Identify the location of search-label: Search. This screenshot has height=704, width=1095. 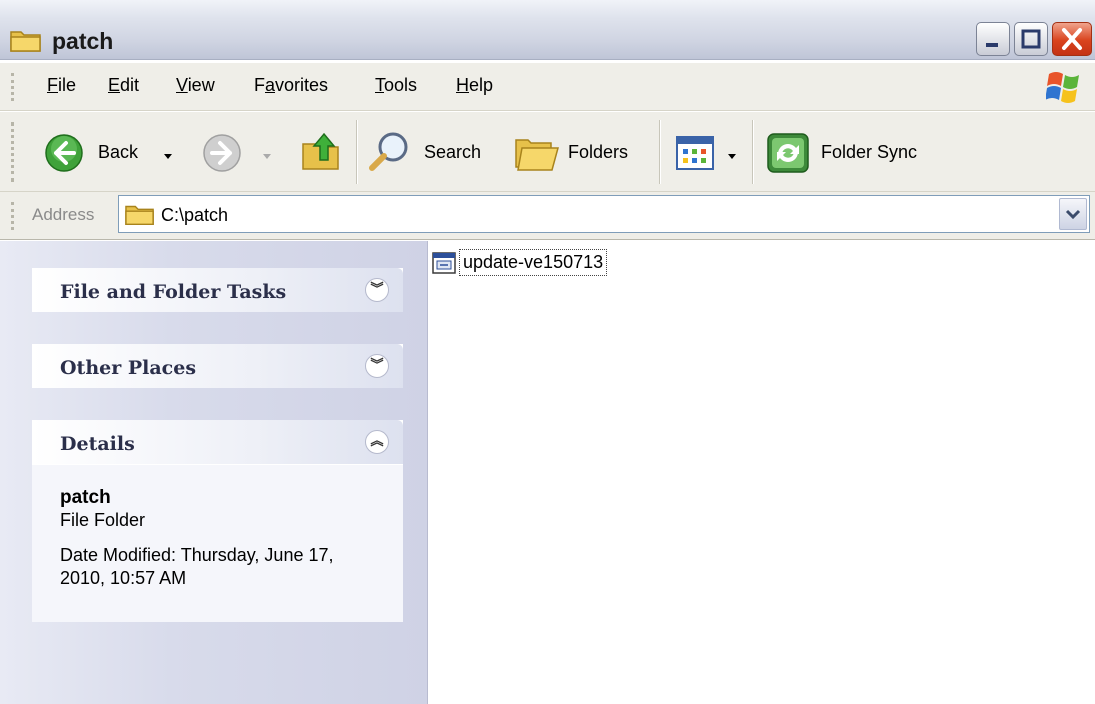
(453, 152).